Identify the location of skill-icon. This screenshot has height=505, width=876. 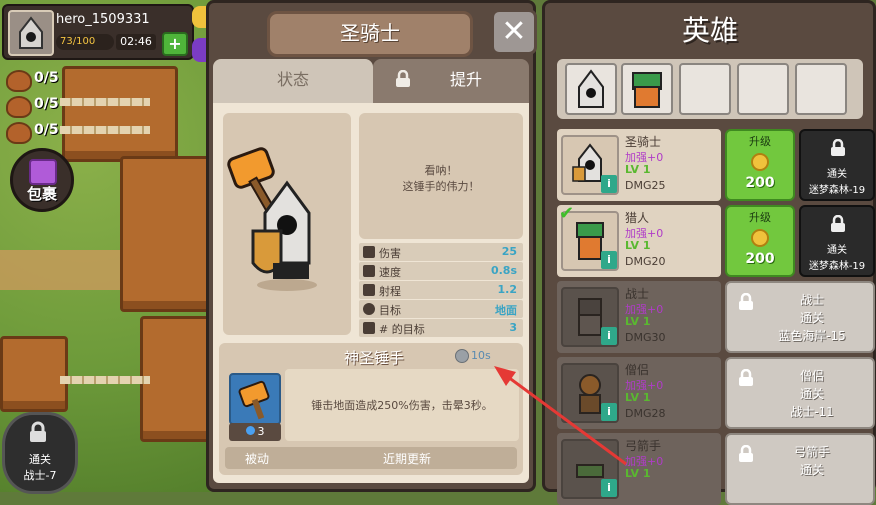
(255, 399).